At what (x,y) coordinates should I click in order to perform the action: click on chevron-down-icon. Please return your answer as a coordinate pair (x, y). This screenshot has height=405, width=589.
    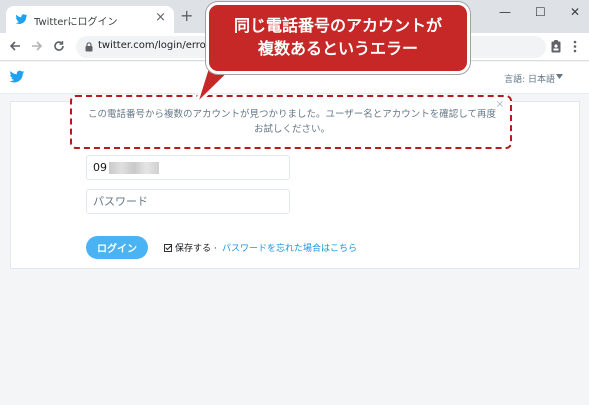
    Looking at the image, I should click on (559, 76).